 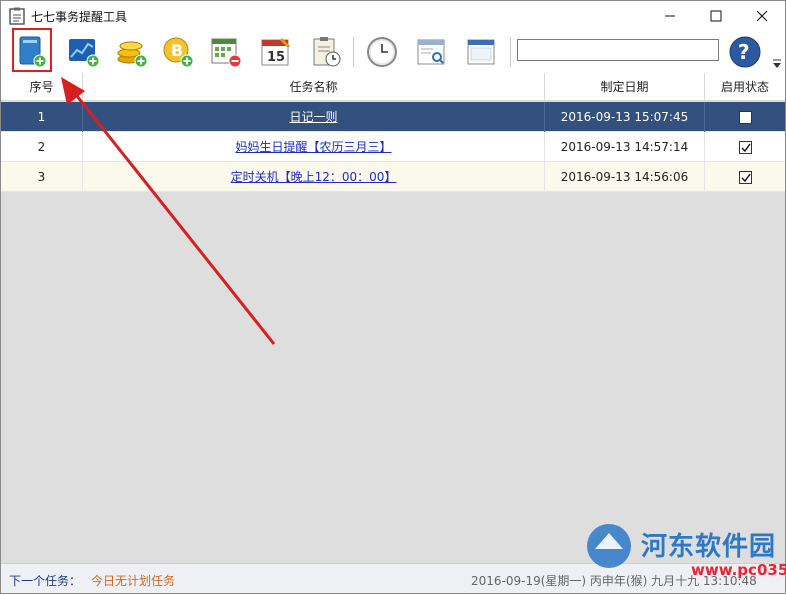 I want to click on row-date: 2016-09-13 15:07:45, so click(x=625, y=117).